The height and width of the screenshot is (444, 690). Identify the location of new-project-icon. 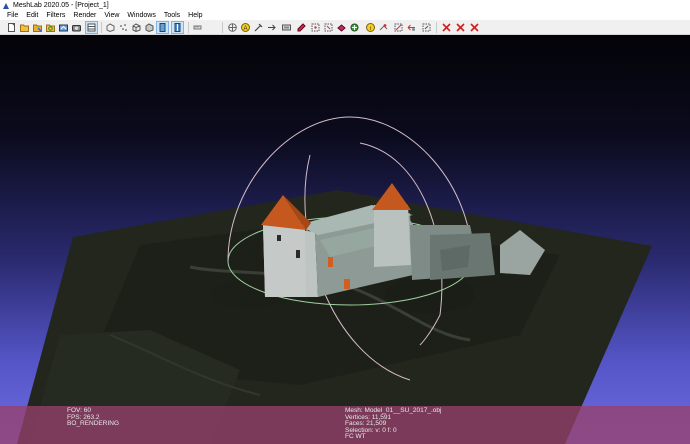
(11, 27).